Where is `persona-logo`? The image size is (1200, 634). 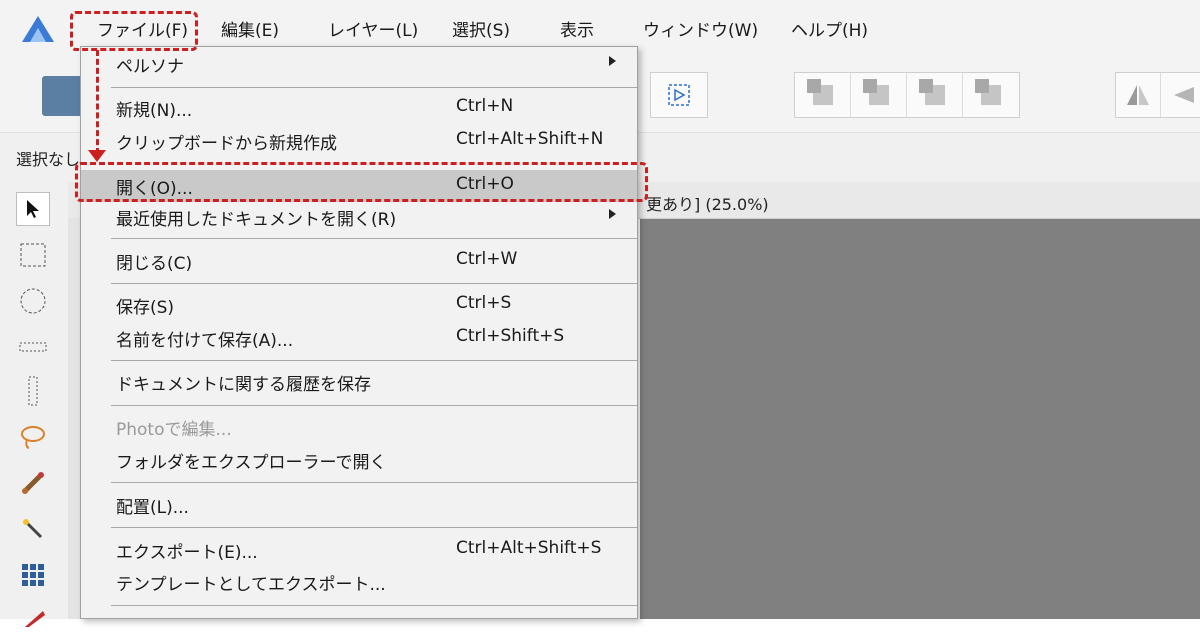 persona-logo is located at coordinates (62, 96).